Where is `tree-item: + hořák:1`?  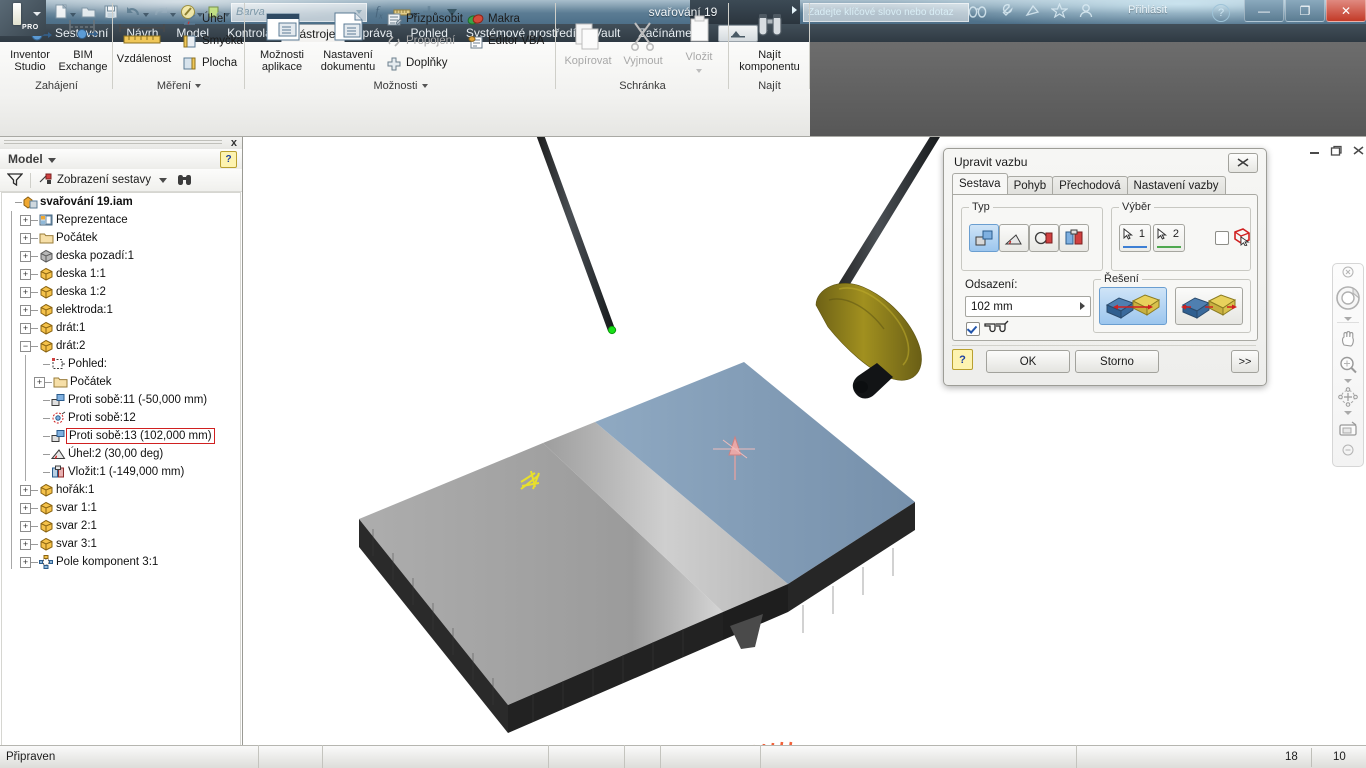 tree-item: + hořák:1 is located at coordinates (121, 490).